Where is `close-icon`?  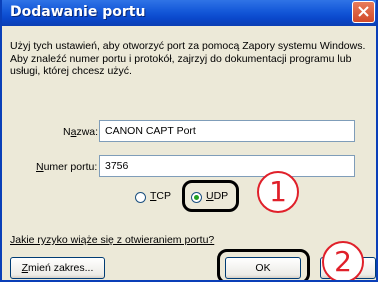
close-icon is located at coordinates (363, 11).